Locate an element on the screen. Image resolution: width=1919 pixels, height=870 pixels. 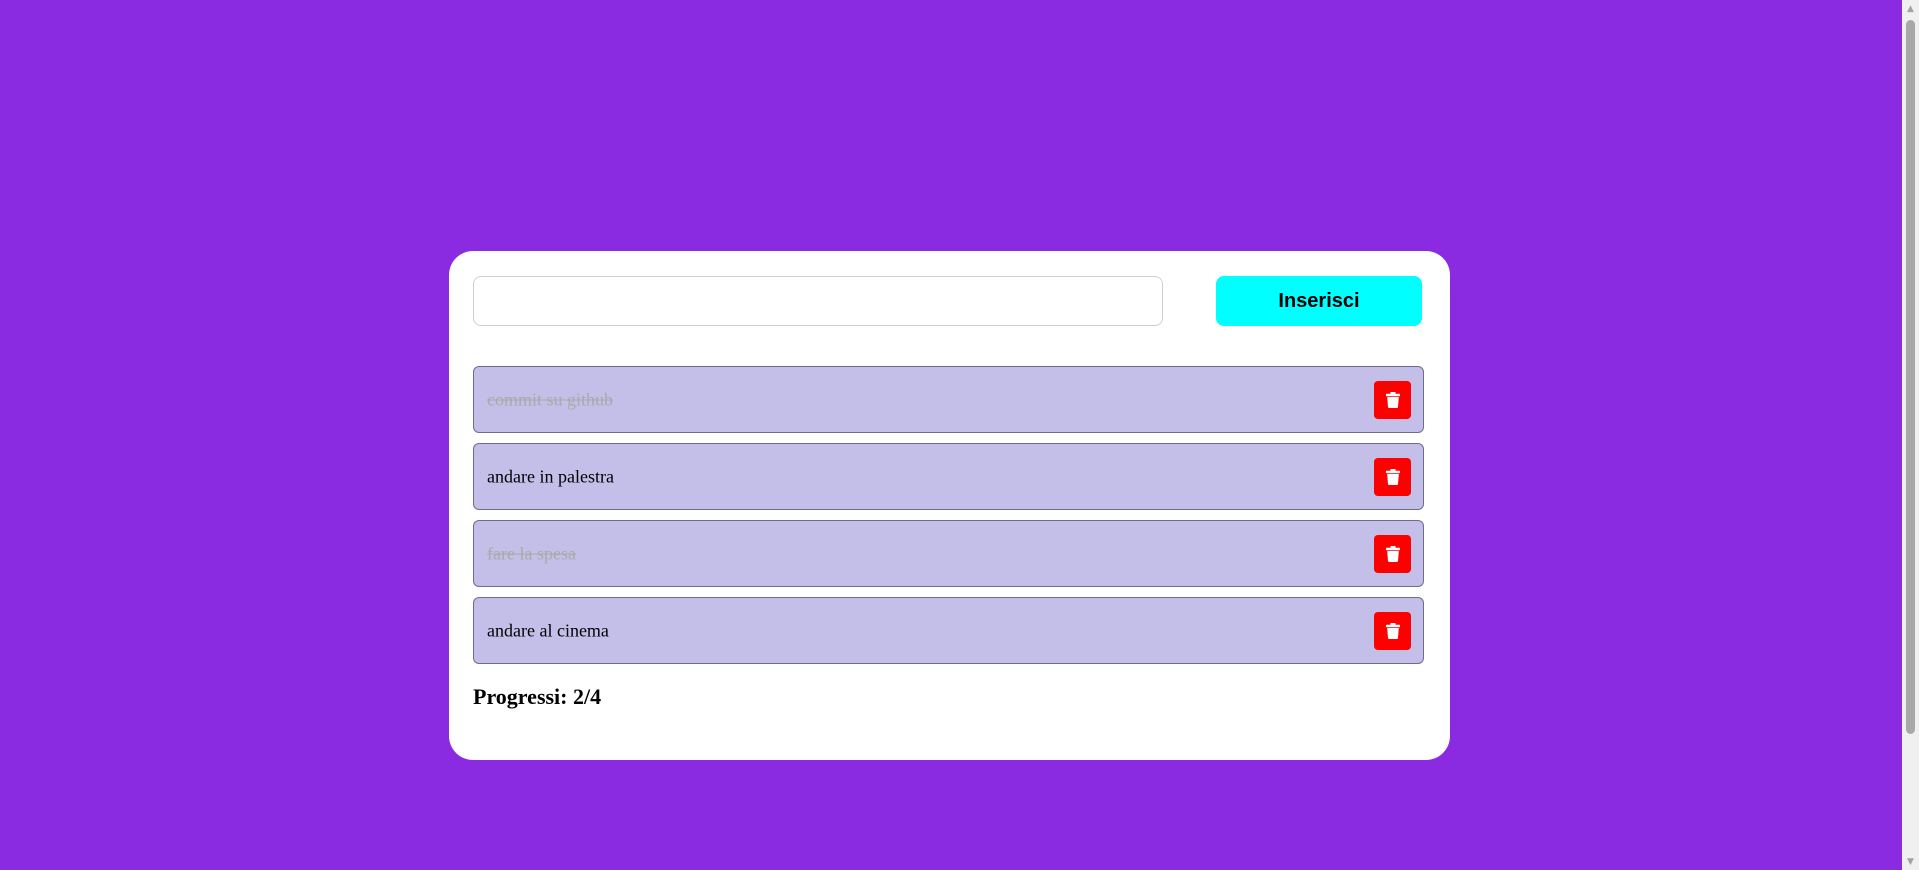
vertical-scrollbar: ▲ ▼ is located at coordinates (1910, 435).